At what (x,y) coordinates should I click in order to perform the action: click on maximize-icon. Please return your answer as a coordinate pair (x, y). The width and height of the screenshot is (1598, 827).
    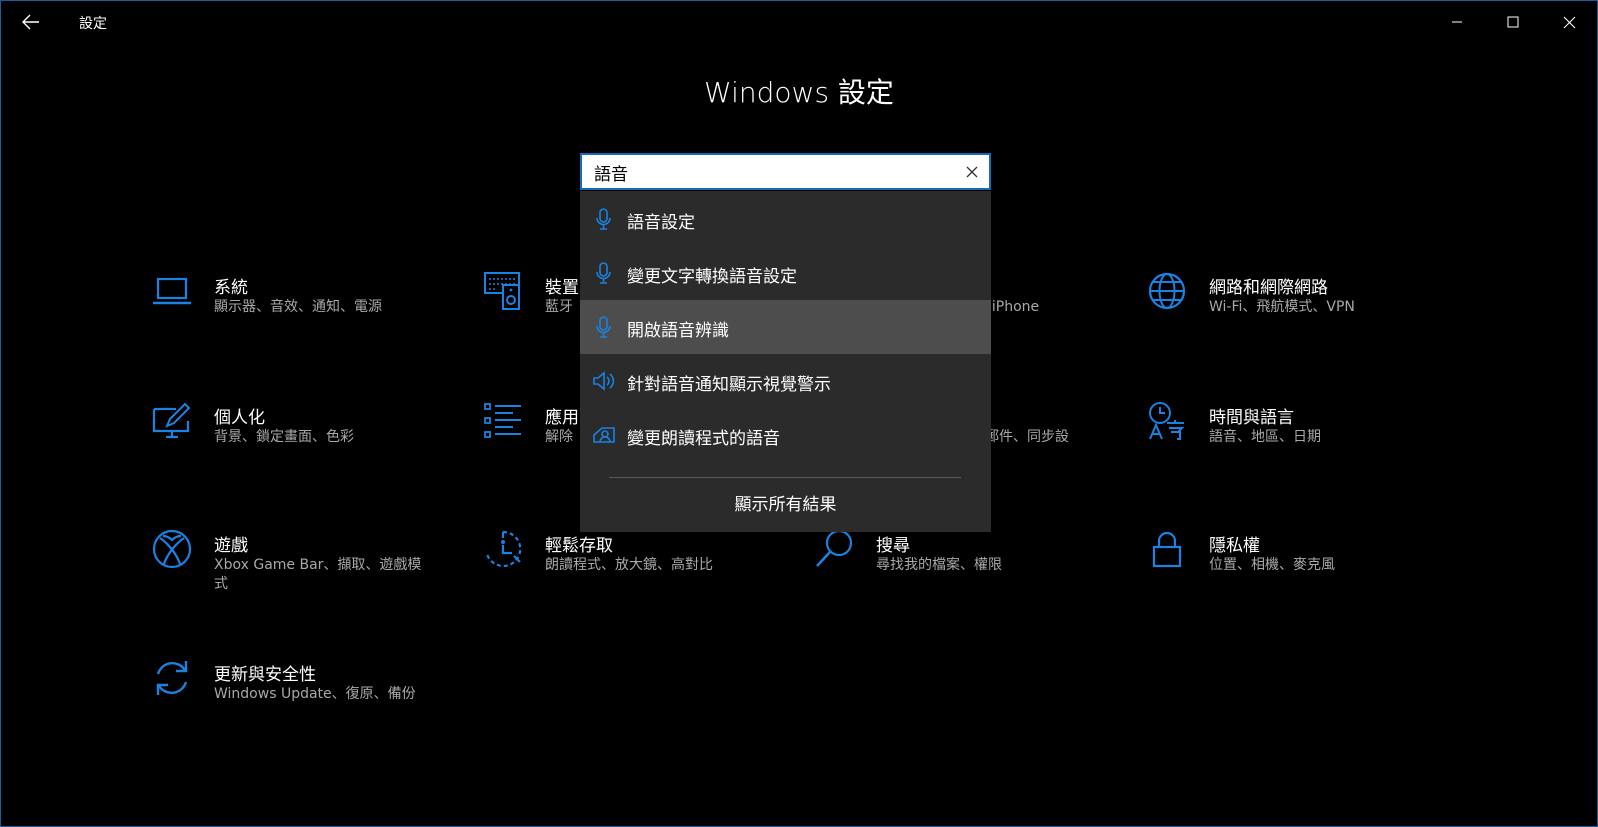
    Looking at the image, I should click on (1513, 22).